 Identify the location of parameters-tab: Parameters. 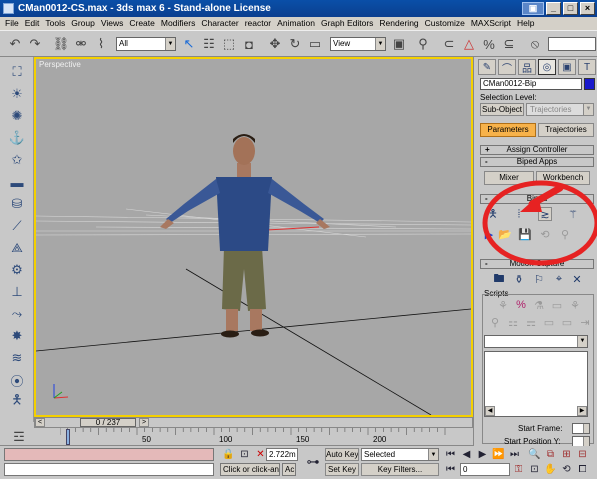
(508, 130).